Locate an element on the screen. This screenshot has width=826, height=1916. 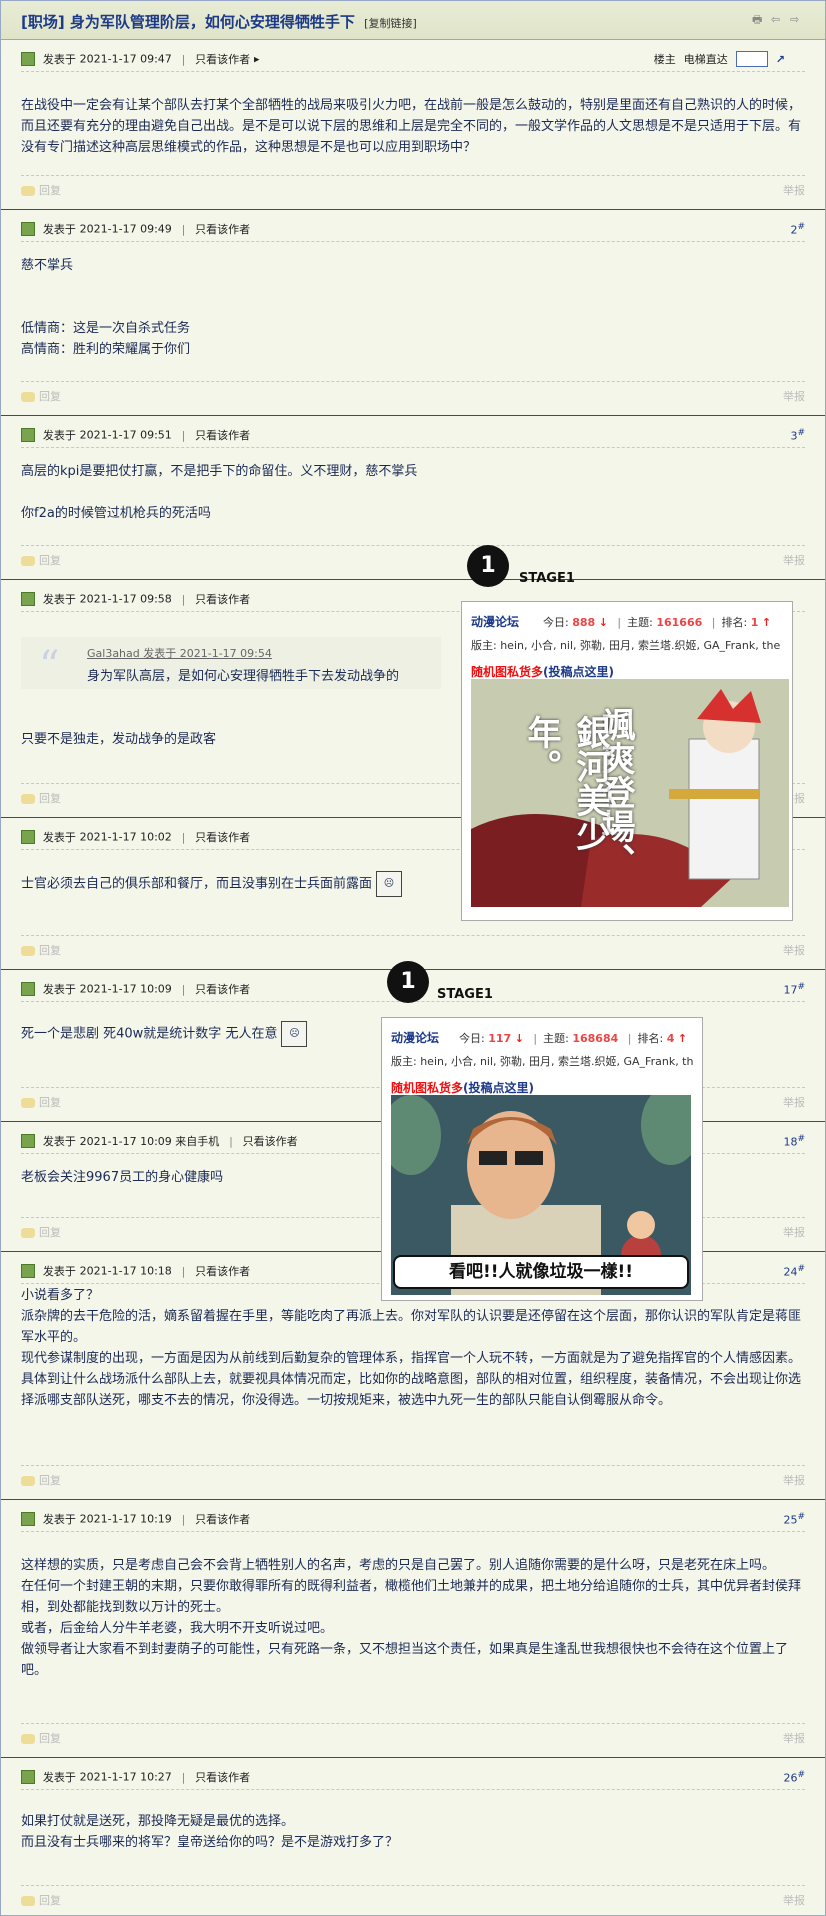
stage-badge-icon: 1 is located at coordinates (408, 982).